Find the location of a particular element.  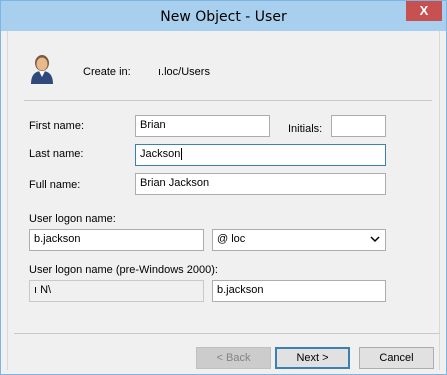

last-name-input: Jackson is located at coordinates (260, 155).